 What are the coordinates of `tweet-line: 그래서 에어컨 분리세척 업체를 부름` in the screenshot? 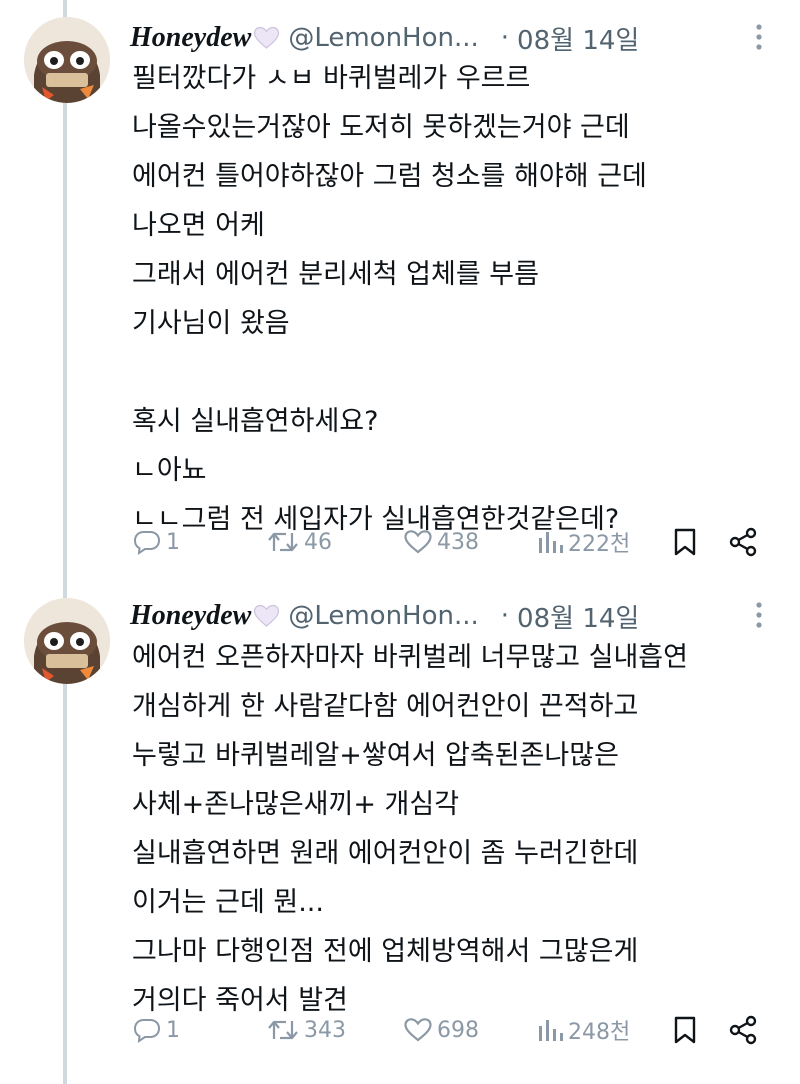 It's located at (335, 274).